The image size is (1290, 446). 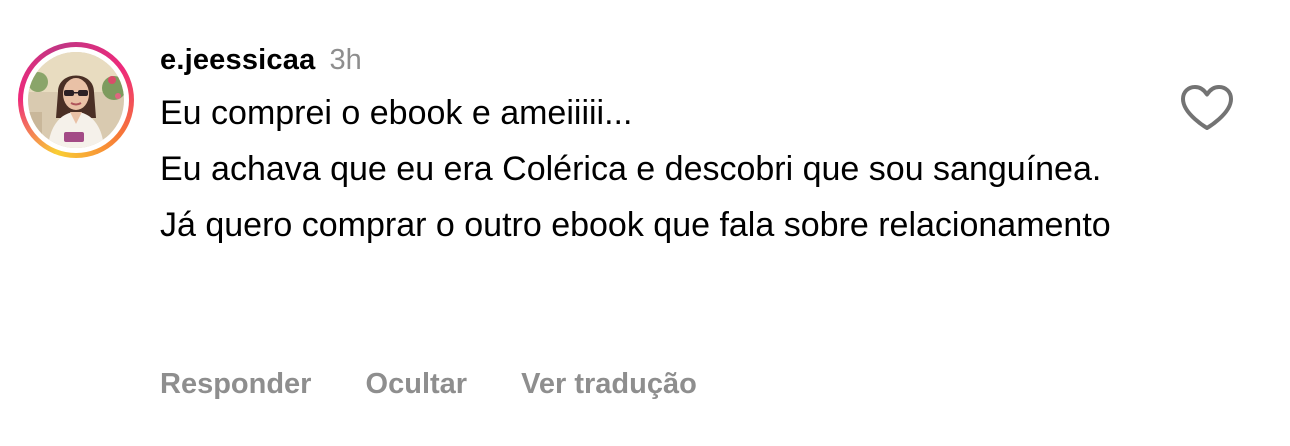 I want to click on comment-actions: Responder Ocultar Ver tradução, so click(x=451, y=384).